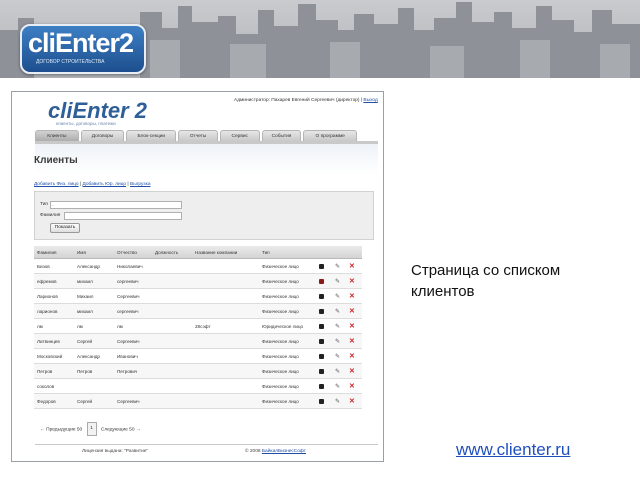  I want to click on col-header-position: Должность, so click(172, 252).